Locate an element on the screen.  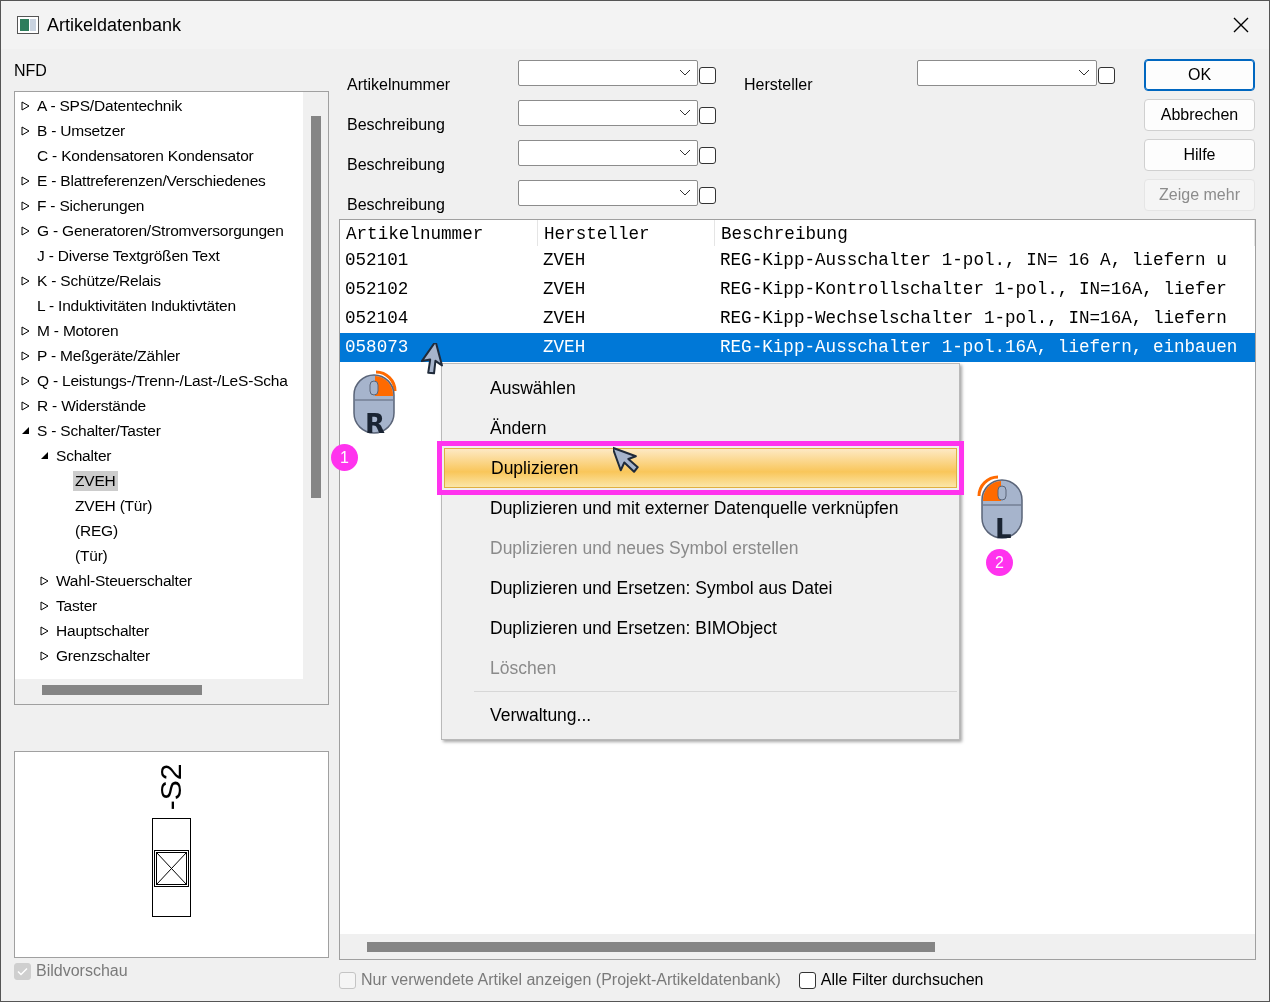
tree-item: Taster is located at coordinates (76, 605).